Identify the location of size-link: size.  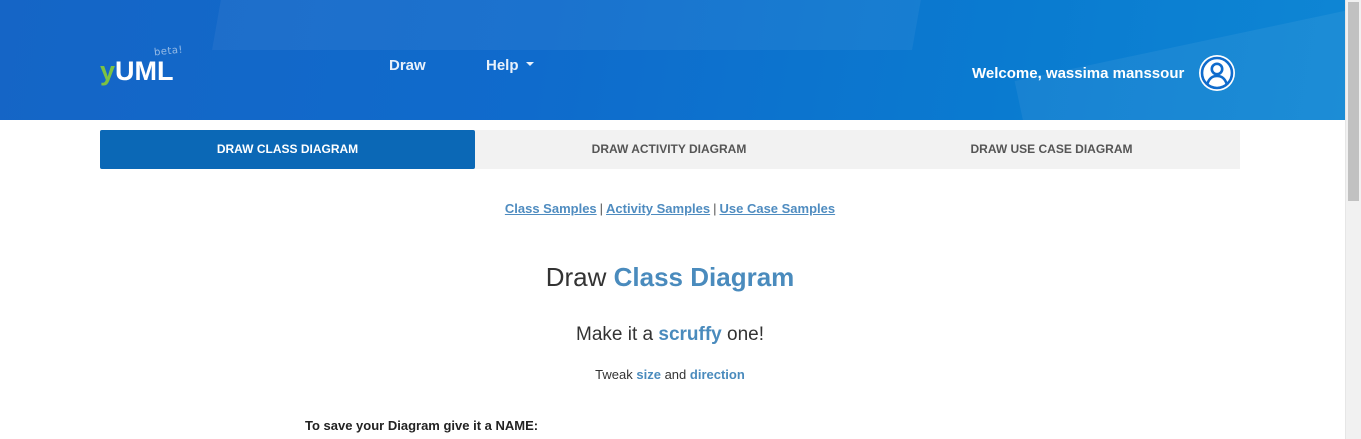
(648, 374).